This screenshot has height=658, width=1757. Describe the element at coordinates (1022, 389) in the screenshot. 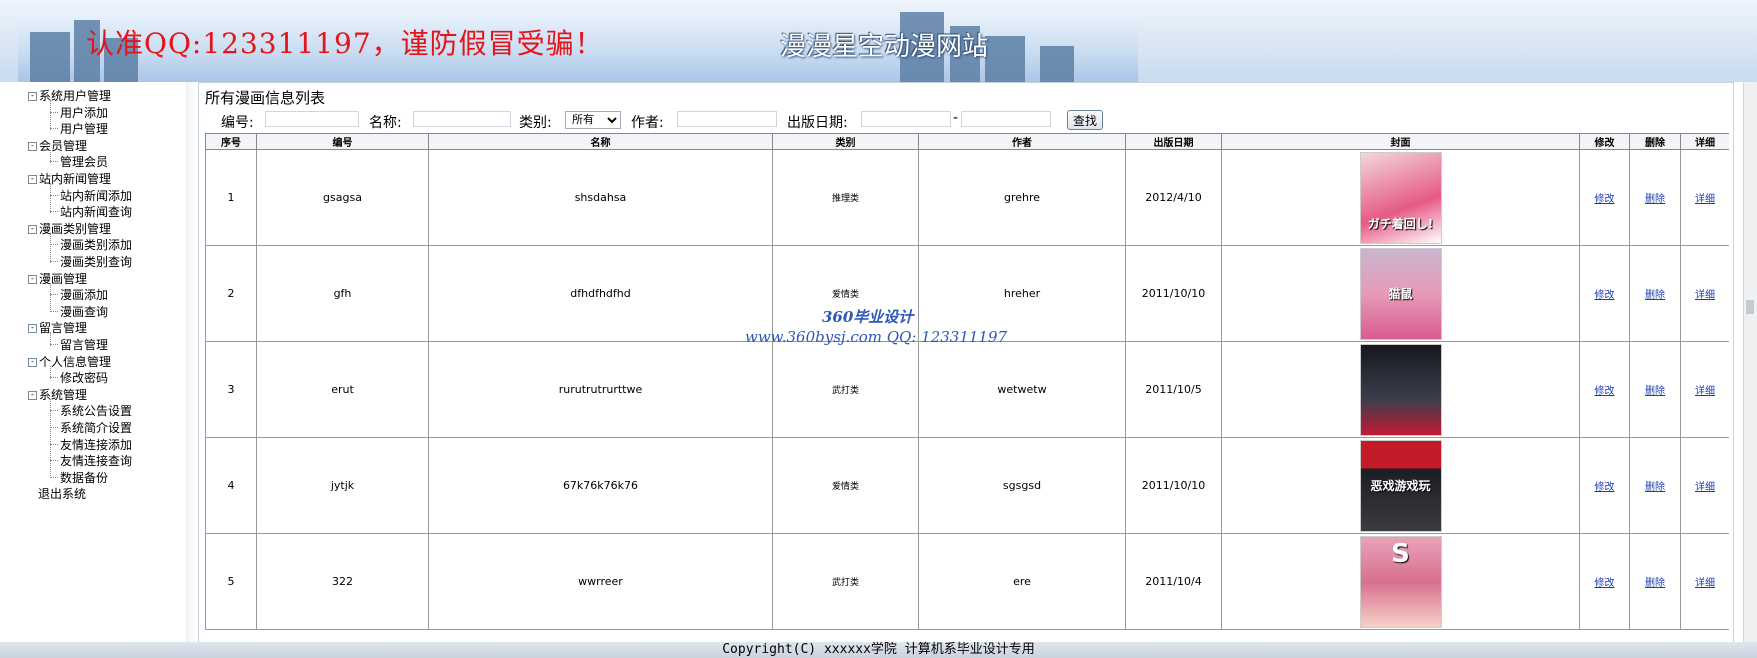

I see `comic-author: wetwetw` at that location.